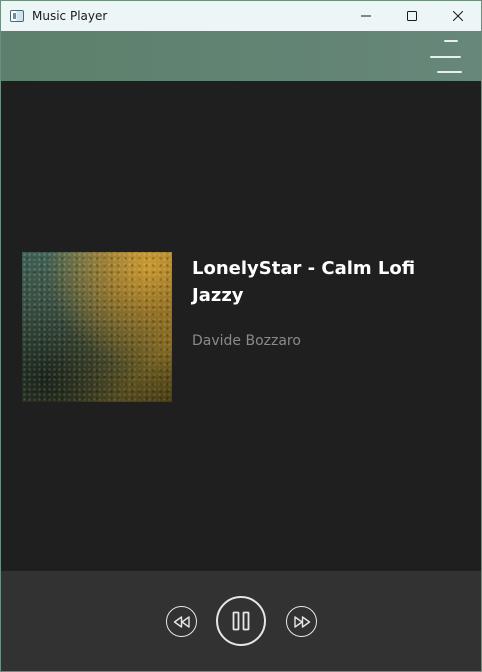 The image size is (482, 672). I want to click on track-artist: Davide Bozzaro, so click(246, 341).